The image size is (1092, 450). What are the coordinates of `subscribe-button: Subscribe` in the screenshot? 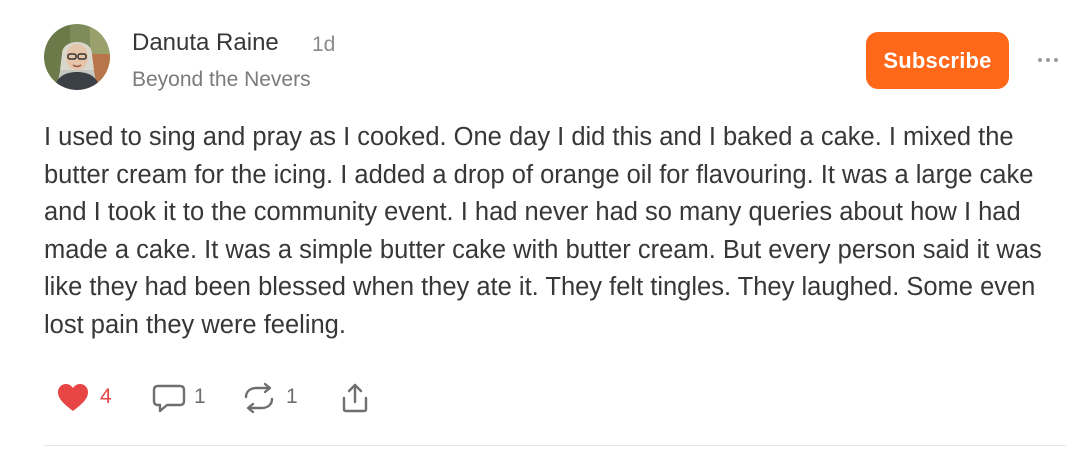 It's located at (937, 60).